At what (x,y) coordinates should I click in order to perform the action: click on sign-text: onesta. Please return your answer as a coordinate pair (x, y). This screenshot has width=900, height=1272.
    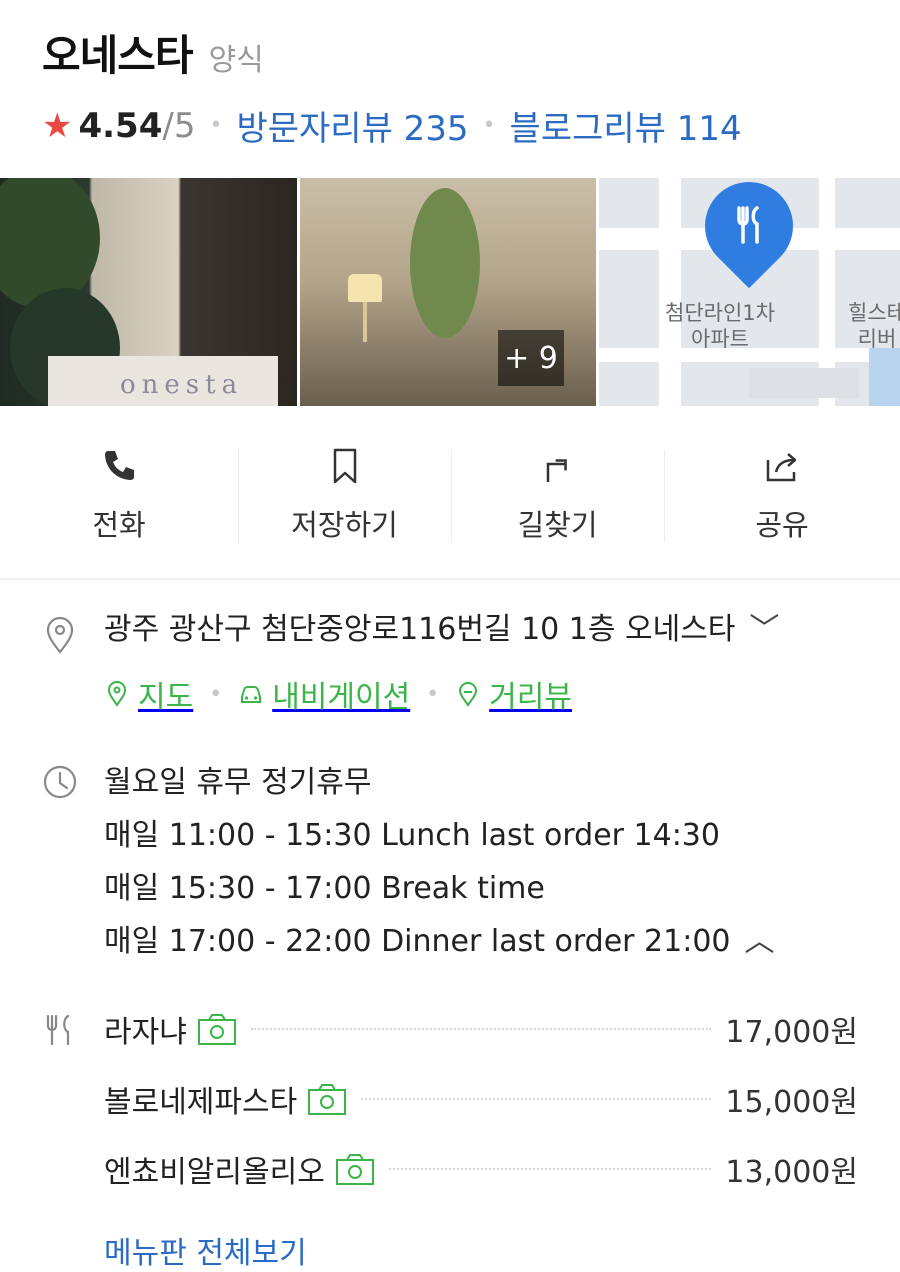
    Looking at the image, I should click on (182, 385).